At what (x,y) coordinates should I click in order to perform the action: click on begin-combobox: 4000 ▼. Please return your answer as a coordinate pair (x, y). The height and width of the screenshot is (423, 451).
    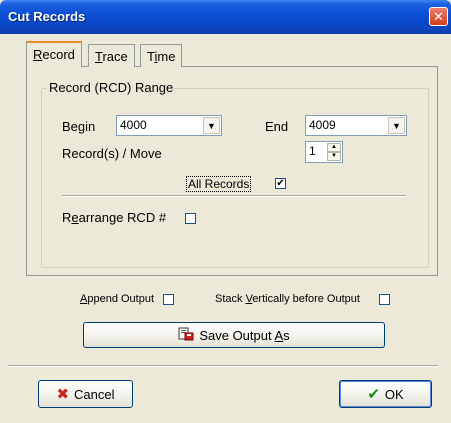
    Looking at the image, I should click on (169, 125).